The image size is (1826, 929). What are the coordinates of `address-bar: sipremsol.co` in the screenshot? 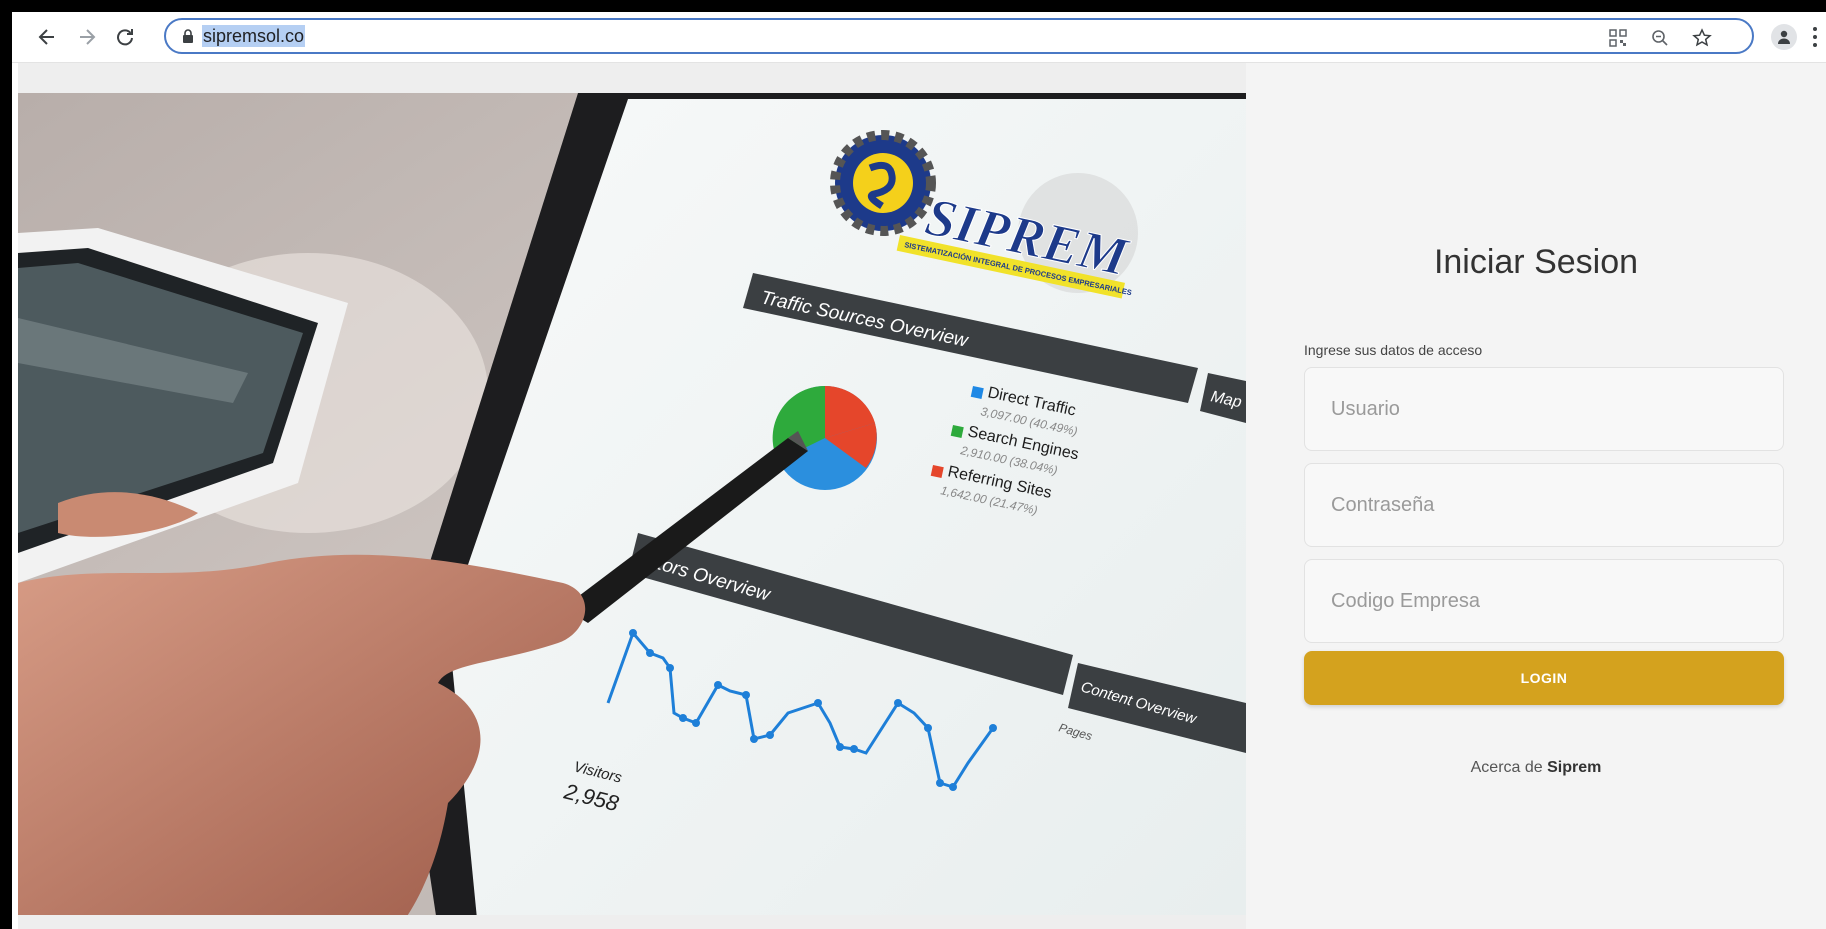 It's located at (959, 36).